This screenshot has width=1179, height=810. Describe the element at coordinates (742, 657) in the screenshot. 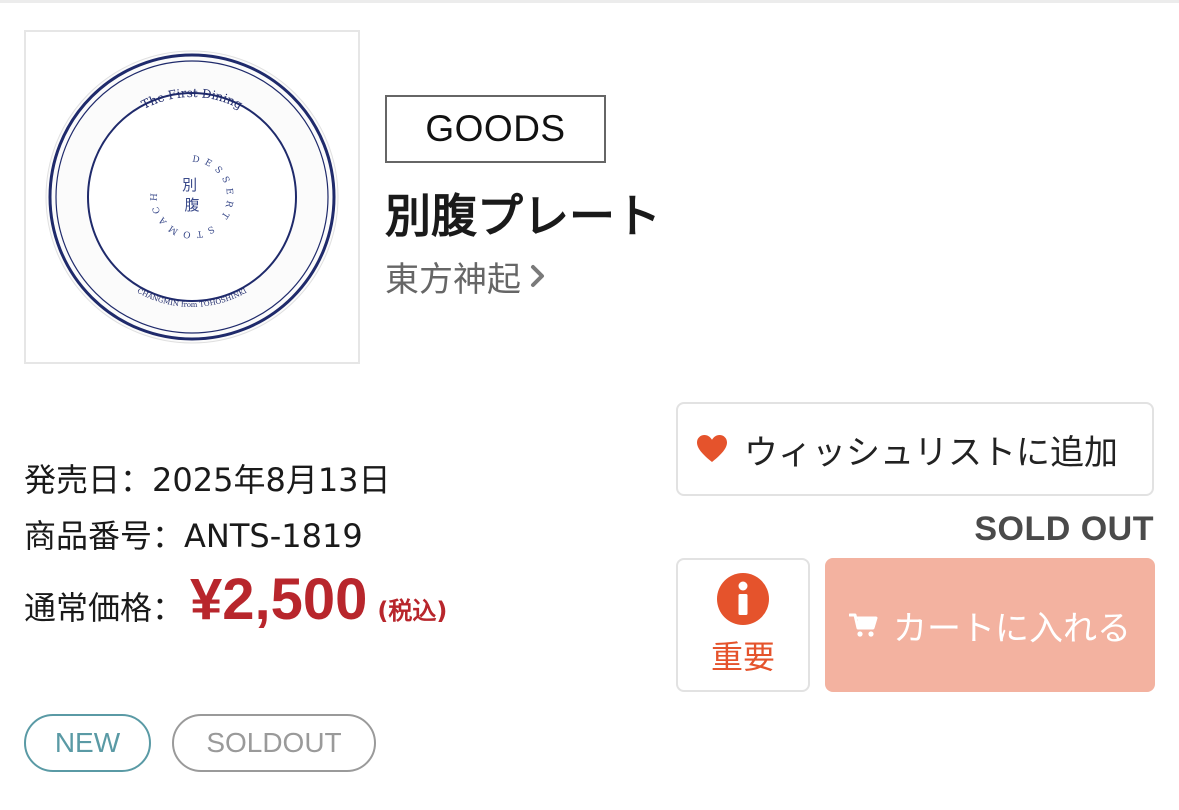

I see `important-label: 重要` at that location.